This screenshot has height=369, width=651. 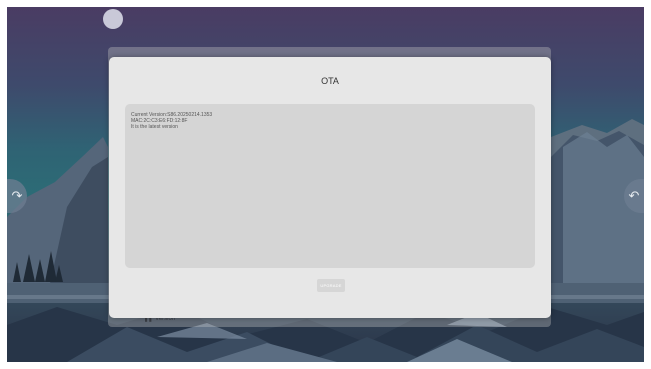 I want to click on redo-arrow-icon: ↷, so click(x=17, y=195).